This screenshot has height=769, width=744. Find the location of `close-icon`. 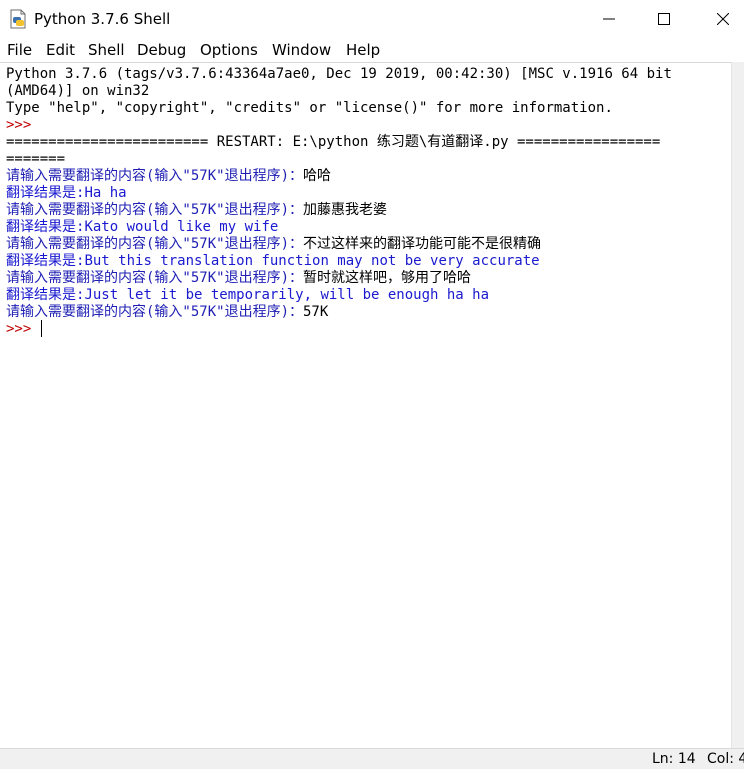

close-icon is located at coordinates (723, 19).